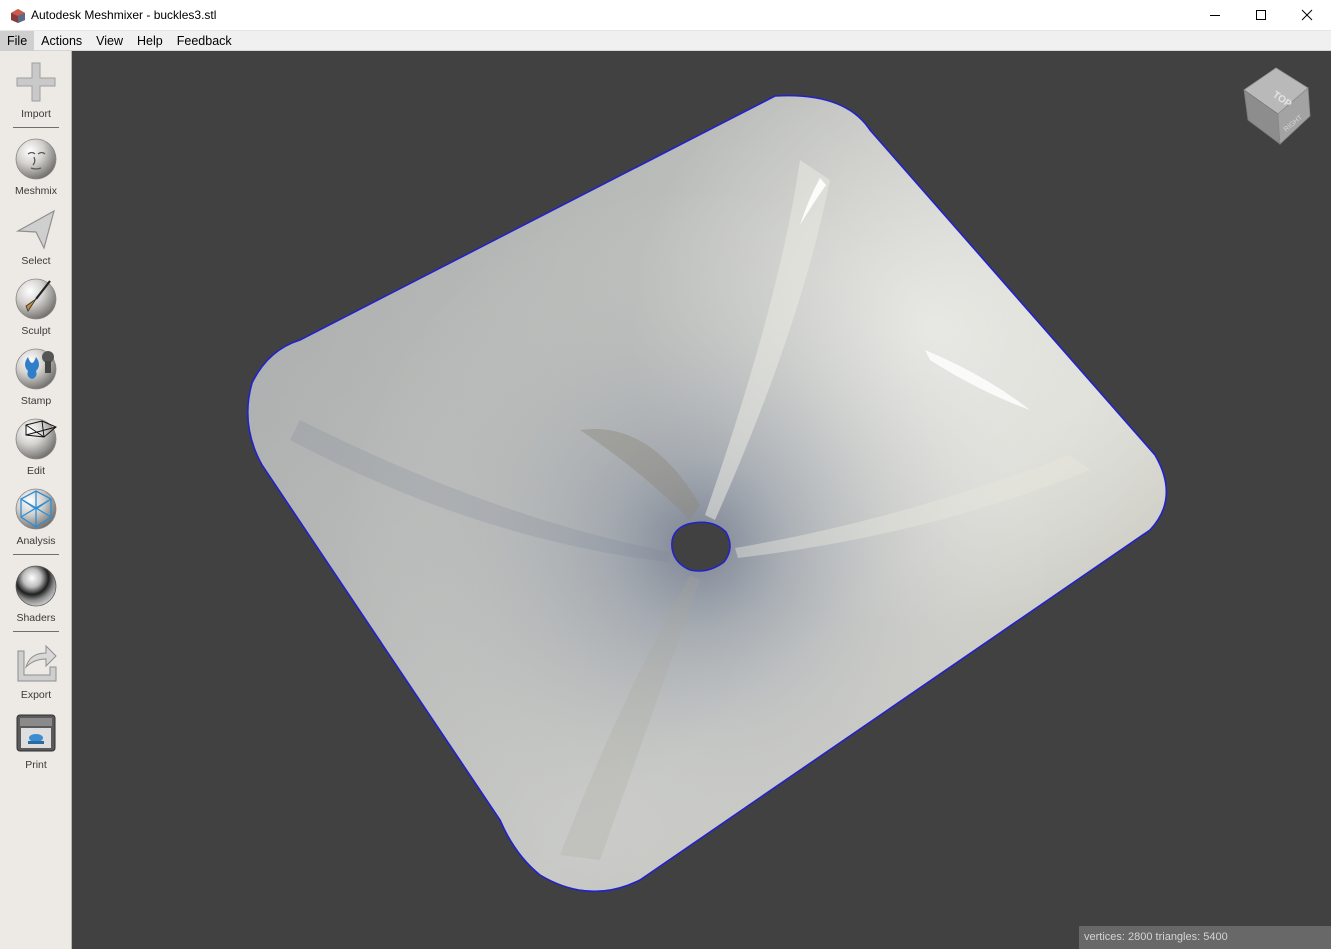 This screenshot has height=949, width=1331. I want to click on print-tool-label: Print, so click(36, 765).